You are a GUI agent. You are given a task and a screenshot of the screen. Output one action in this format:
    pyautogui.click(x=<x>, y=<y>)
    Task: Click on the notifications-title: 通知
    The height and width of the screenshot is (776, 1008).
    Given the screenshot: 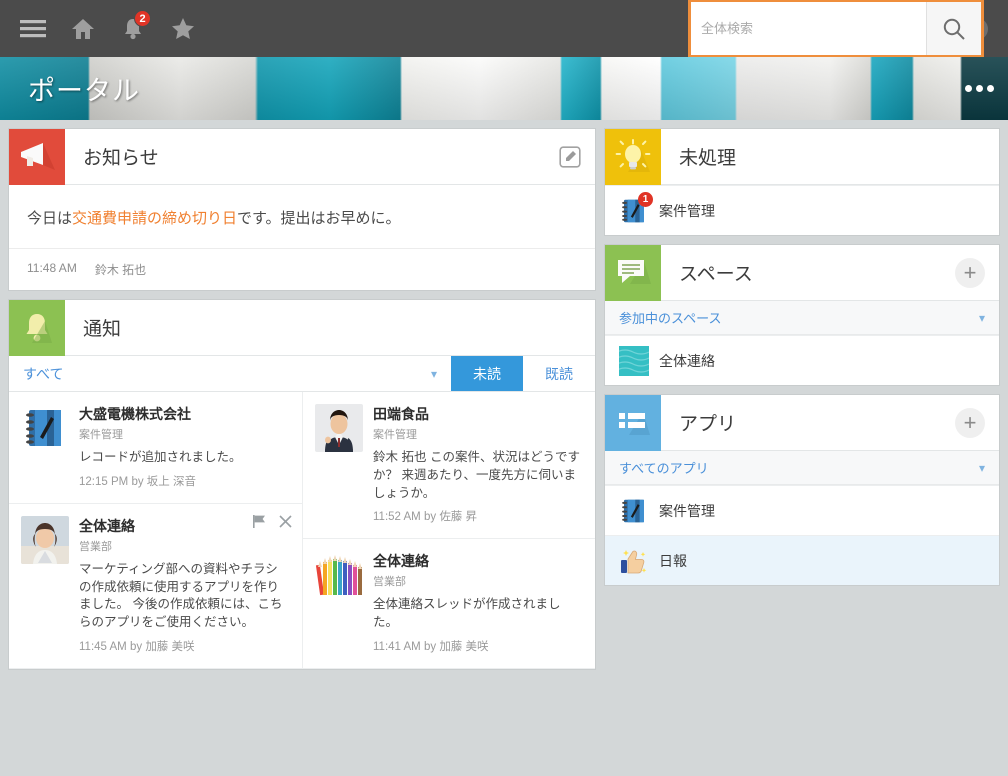 What is the action you would take?
    pyautogui.click(x=102, y=329)
    